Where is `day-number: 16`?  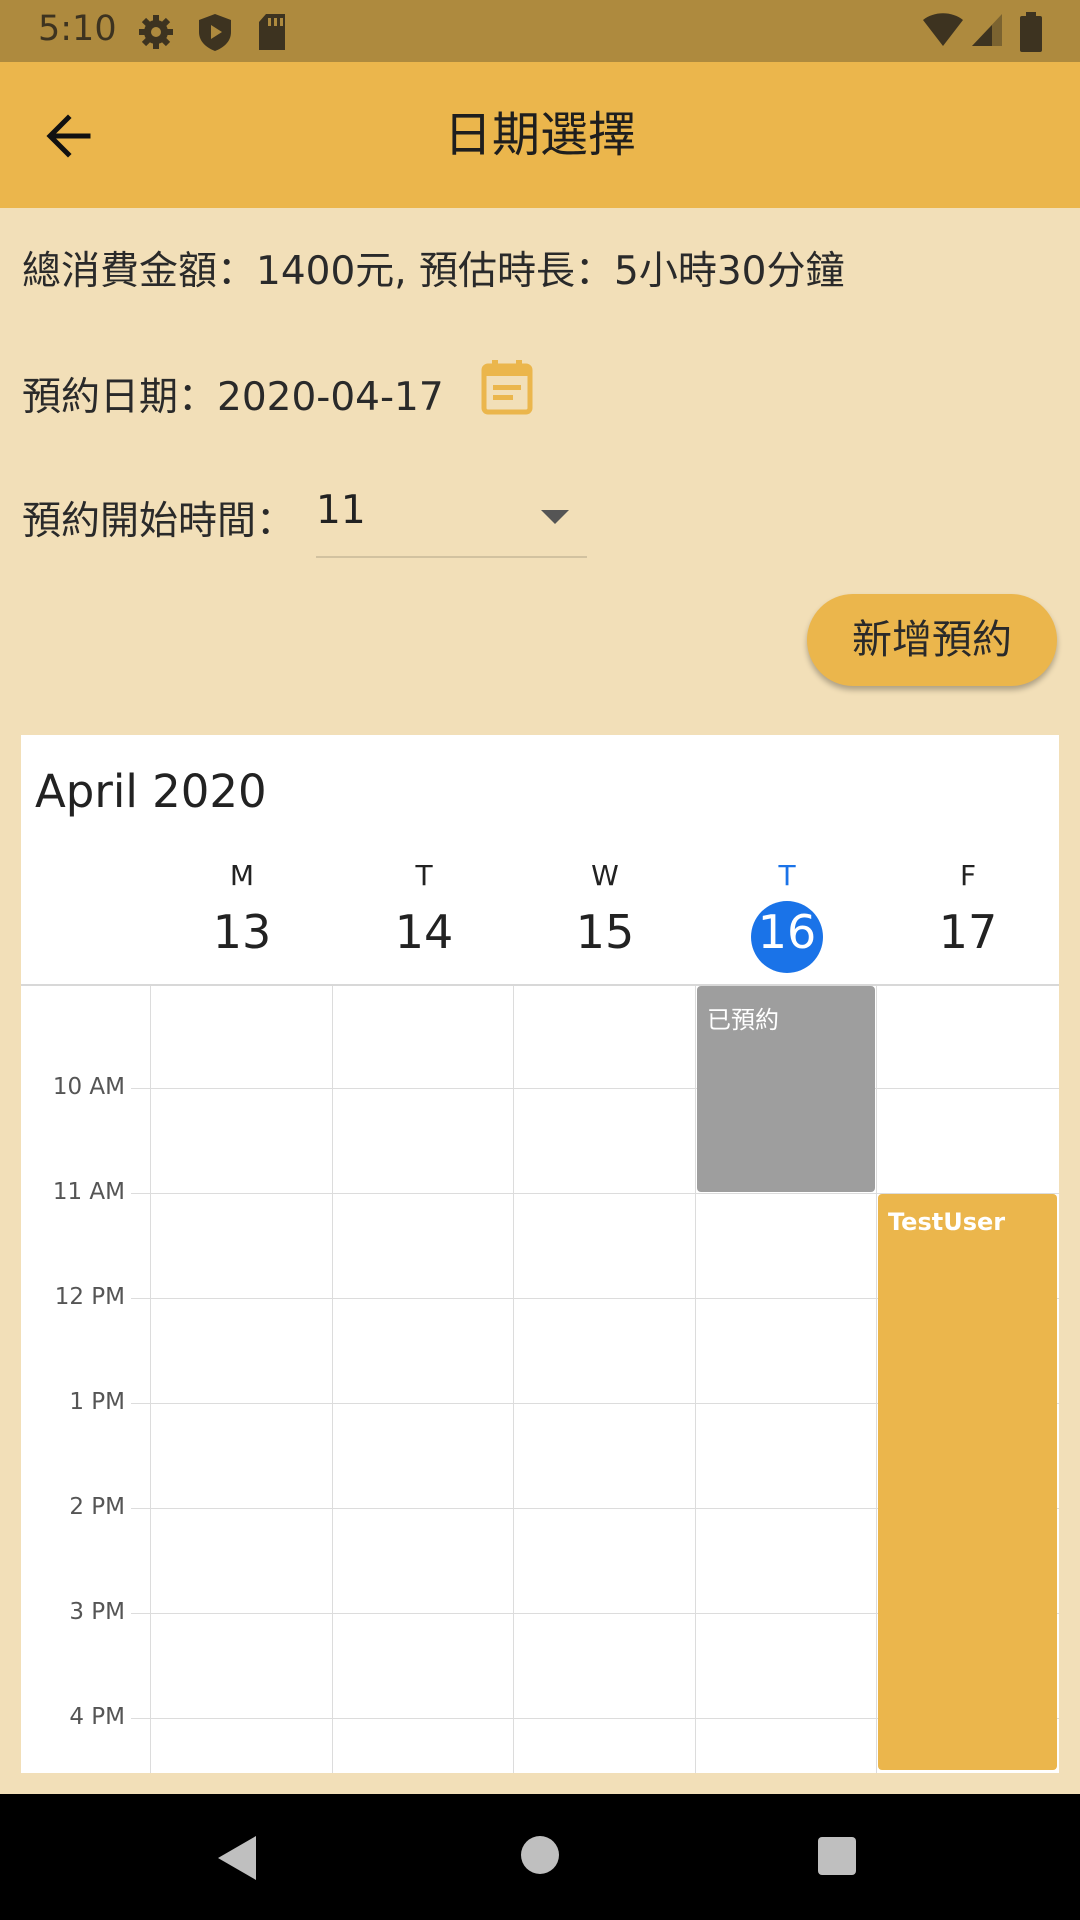
day-number: 16 is located at coordinates (787, 932).